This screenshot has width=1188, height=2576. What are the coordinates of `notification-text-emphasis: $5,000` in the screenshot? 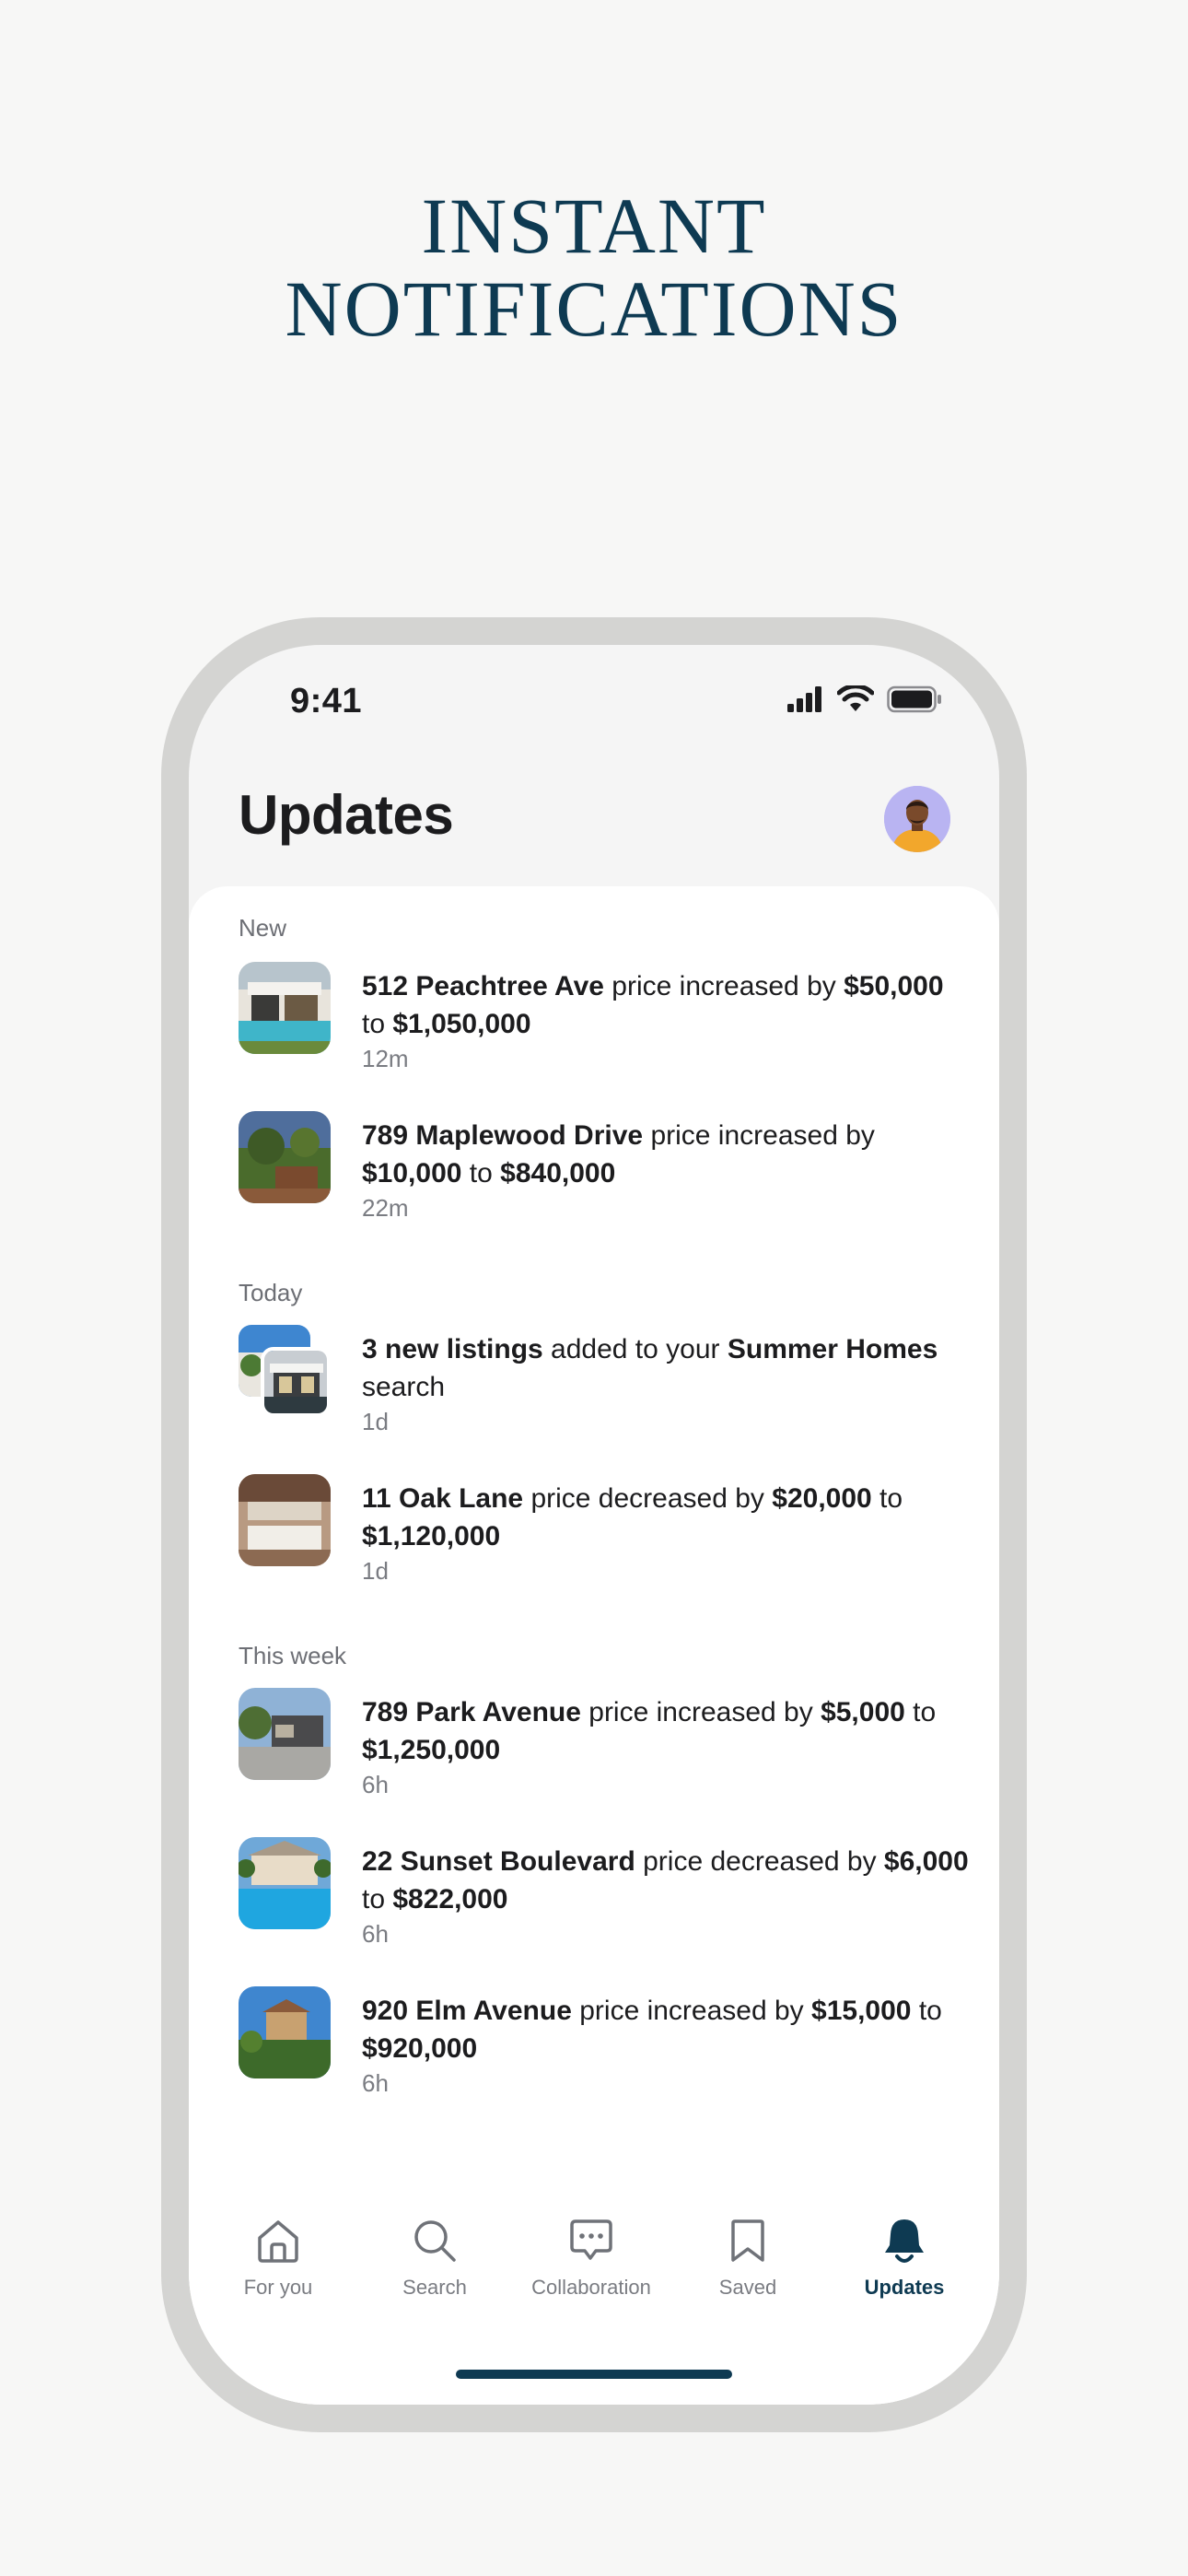 It's located at (863, 1712).